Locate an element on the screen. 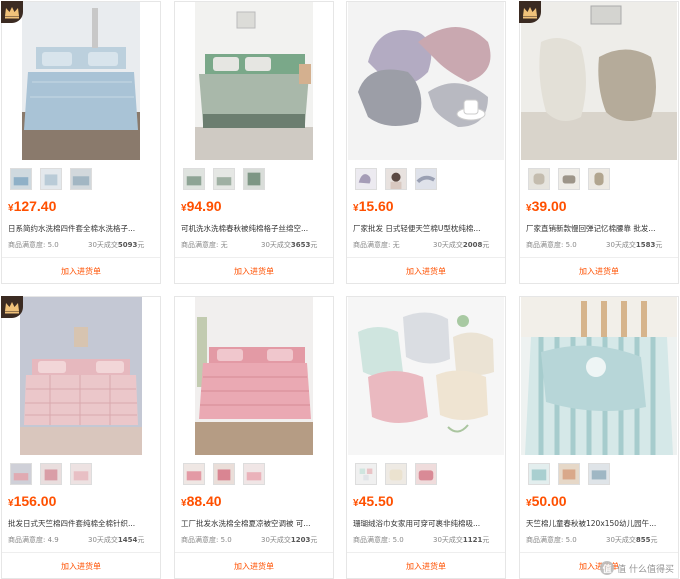  price-value: 15.60 is located at coordinates (376, 206).